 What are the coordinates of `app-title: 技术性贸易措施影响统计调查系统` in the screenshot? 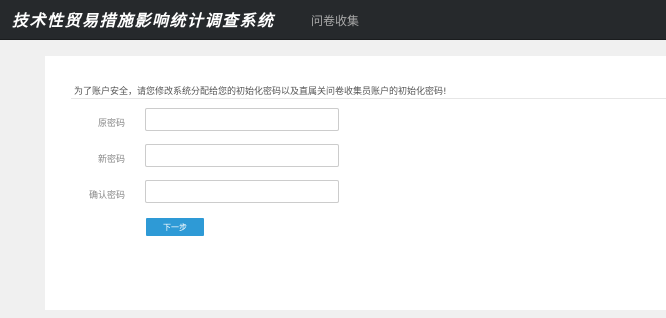 It's located at (143, 20).